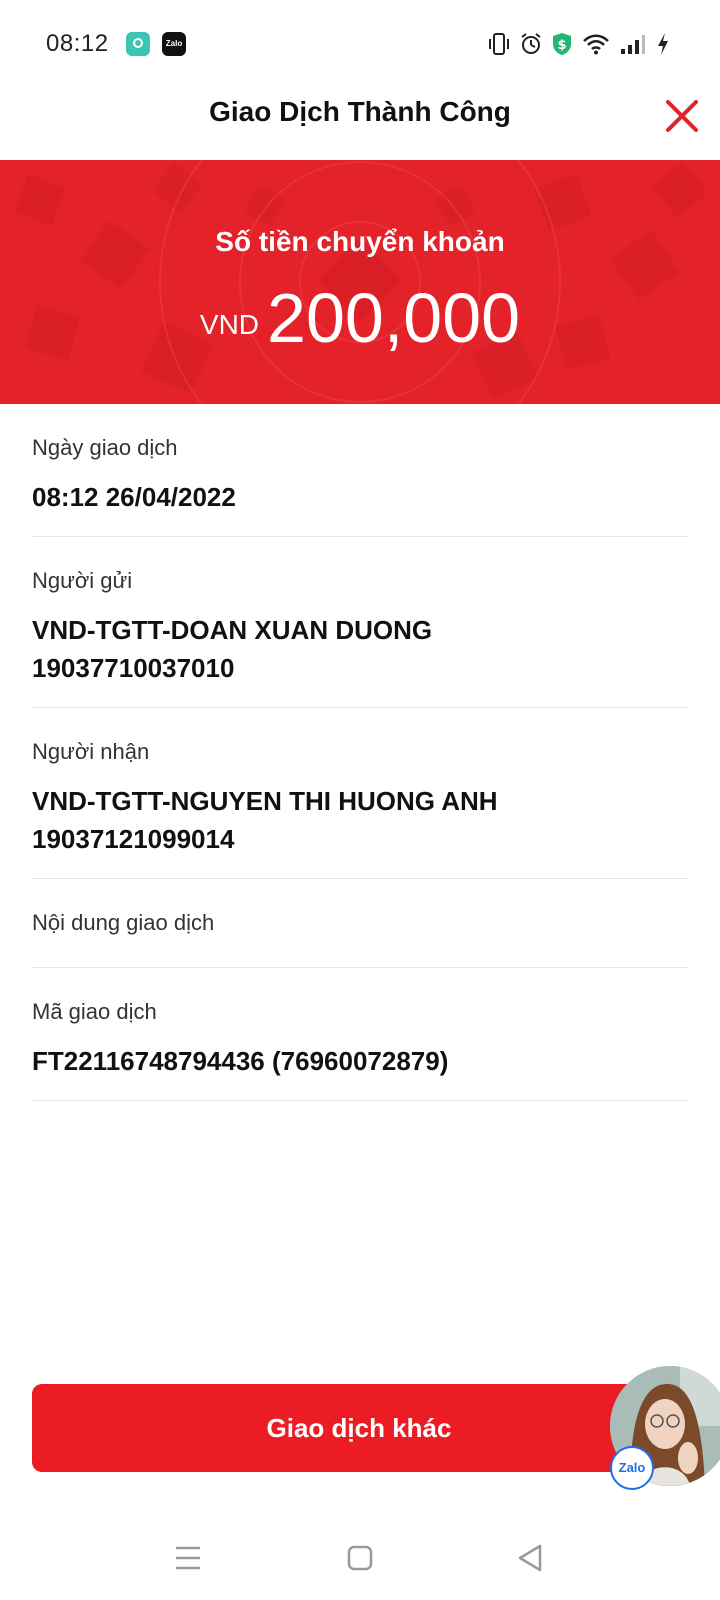 Image resolution: width=720 pixels, height=1600 pixels. I want to click on detail-value: 08:12 26/04/2022, so click(134, 497).